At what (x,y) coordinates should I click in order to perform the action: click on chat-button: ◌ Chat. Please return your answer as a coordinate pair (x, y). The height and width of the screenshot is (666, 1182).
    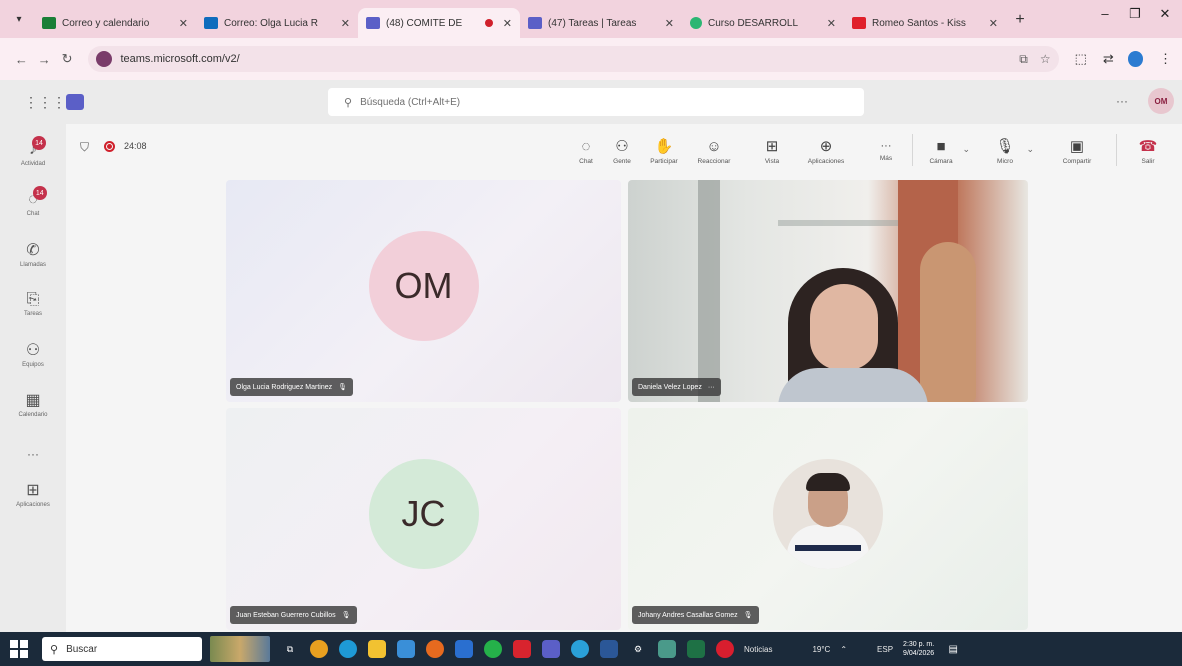
    Looking at the image, I should click on (586, 151).